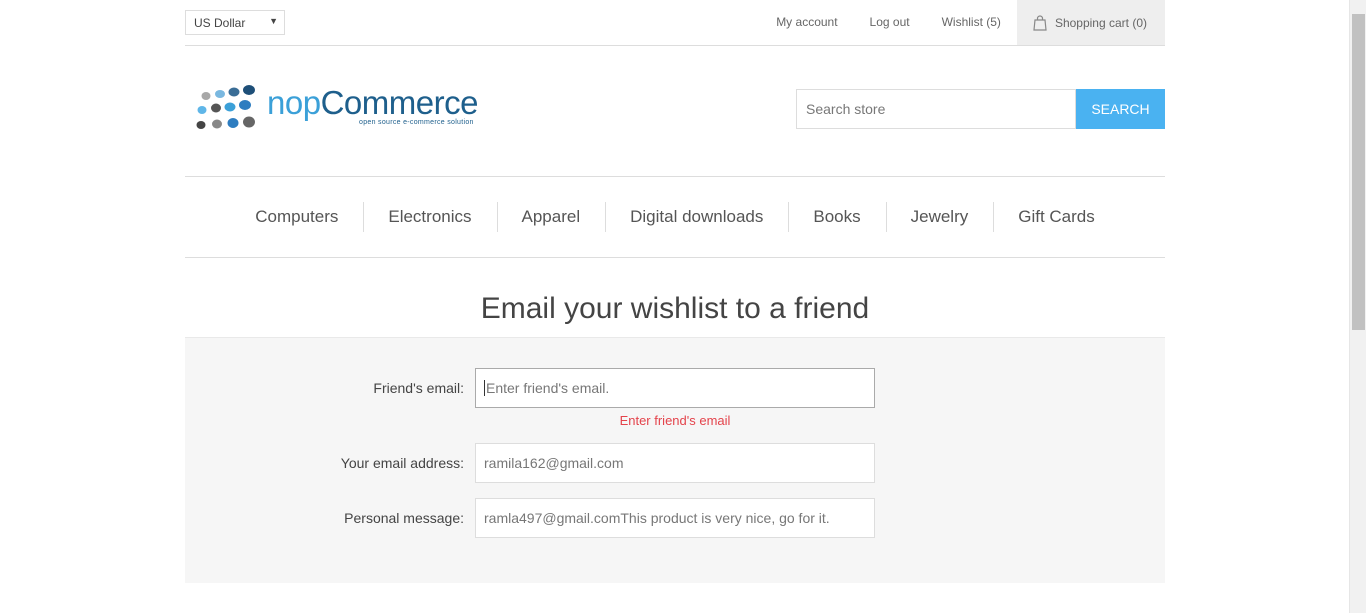 Image resolution: width=1366 pixels, height=613 pixels. Describe the element at coordinates (484, 388) in the screenshot. I see `text-caret` at that location.